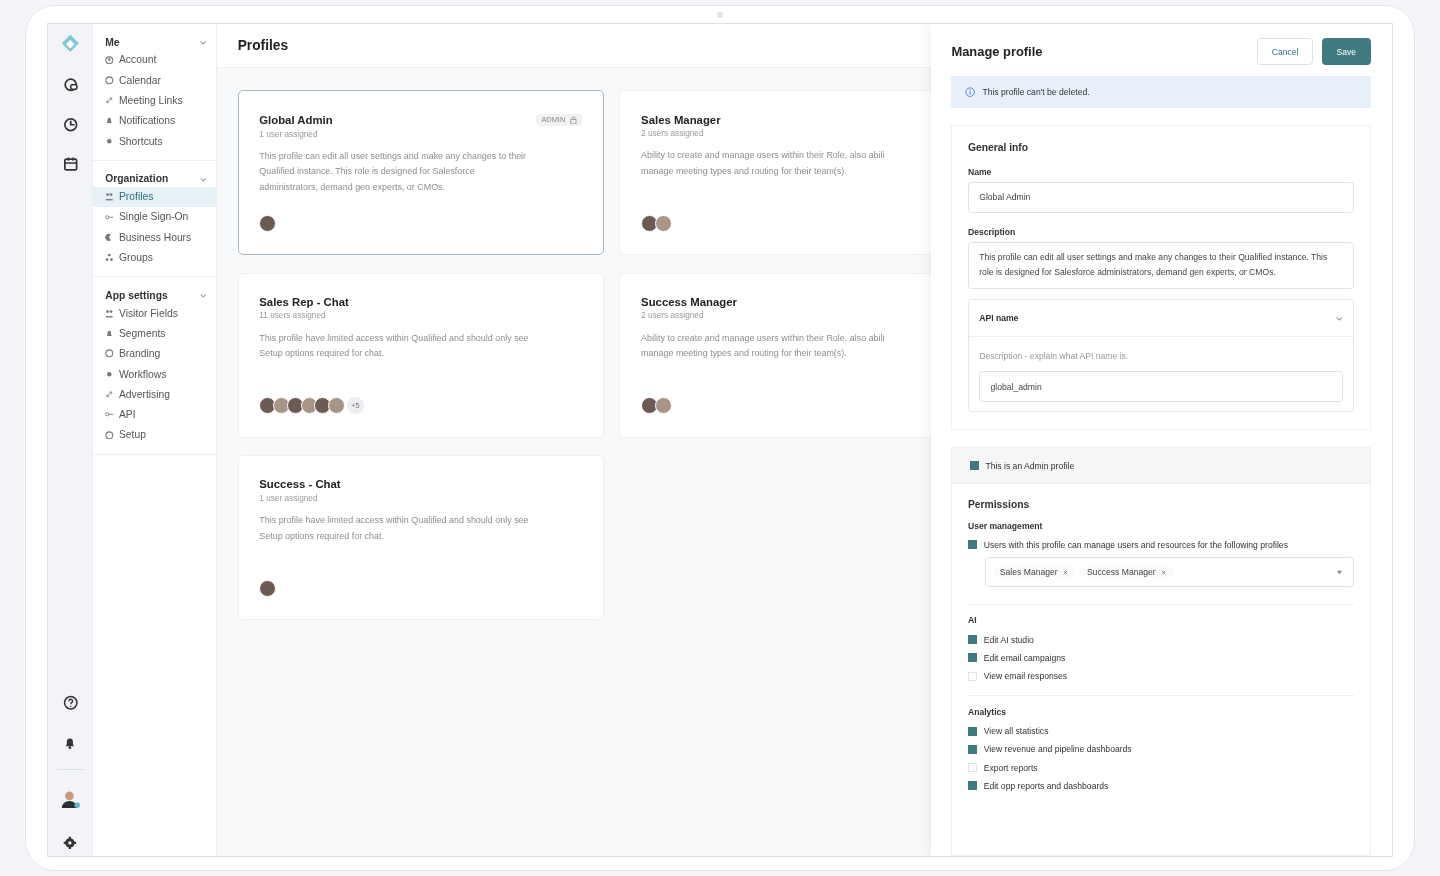  Describe the element at coordinates (1030, 465) in the screenshot. I see `checkbox-label: This is an Admin profile` at that location.